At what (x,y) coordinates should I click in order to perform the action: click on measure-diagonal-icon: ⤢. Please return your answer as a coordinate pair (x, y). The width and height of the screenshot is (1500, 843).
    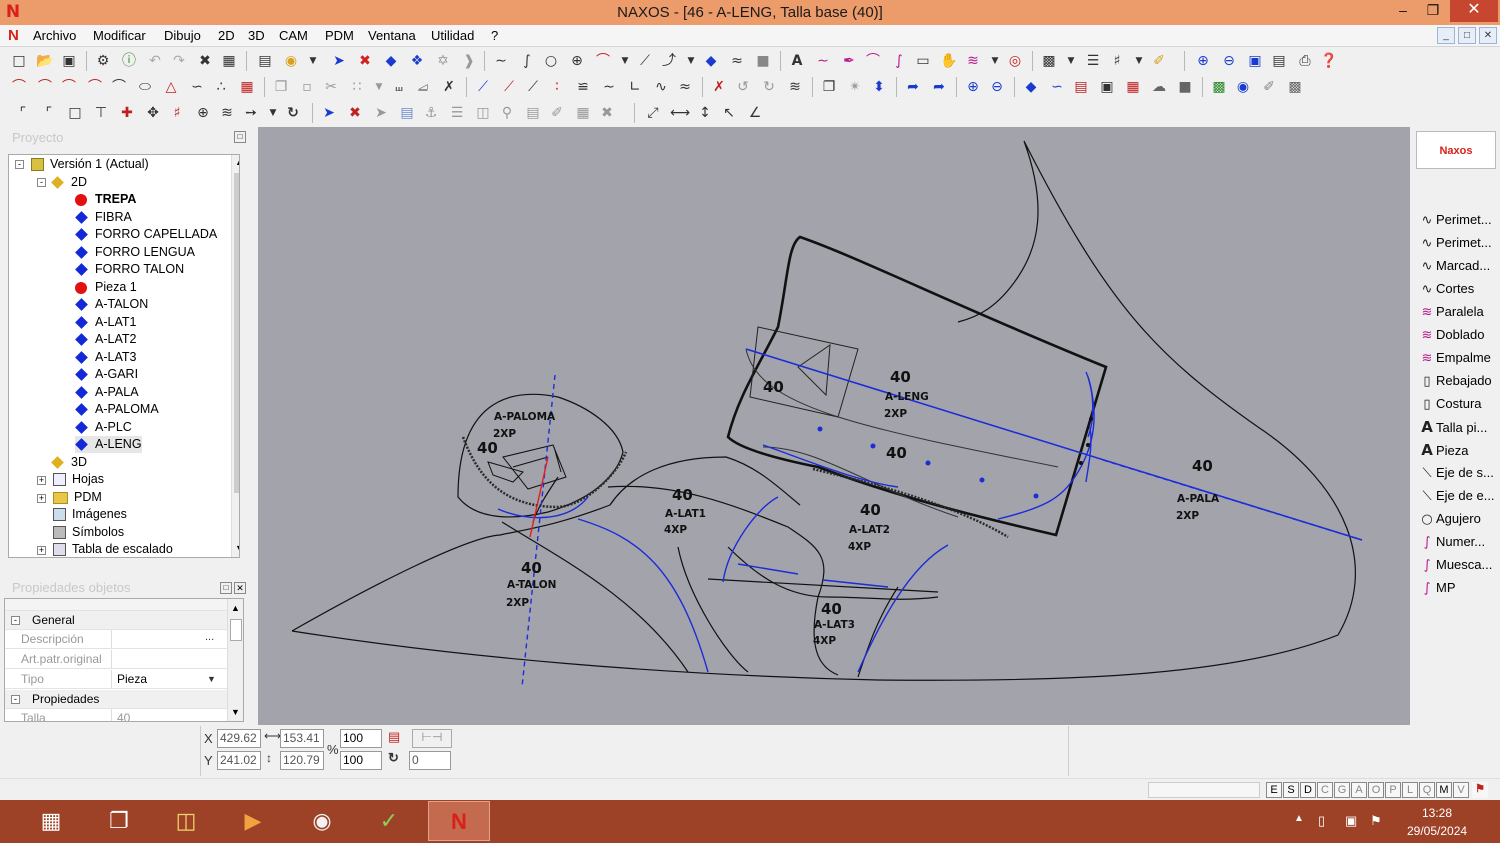
    Looking at the image, I should click on (653, 113).